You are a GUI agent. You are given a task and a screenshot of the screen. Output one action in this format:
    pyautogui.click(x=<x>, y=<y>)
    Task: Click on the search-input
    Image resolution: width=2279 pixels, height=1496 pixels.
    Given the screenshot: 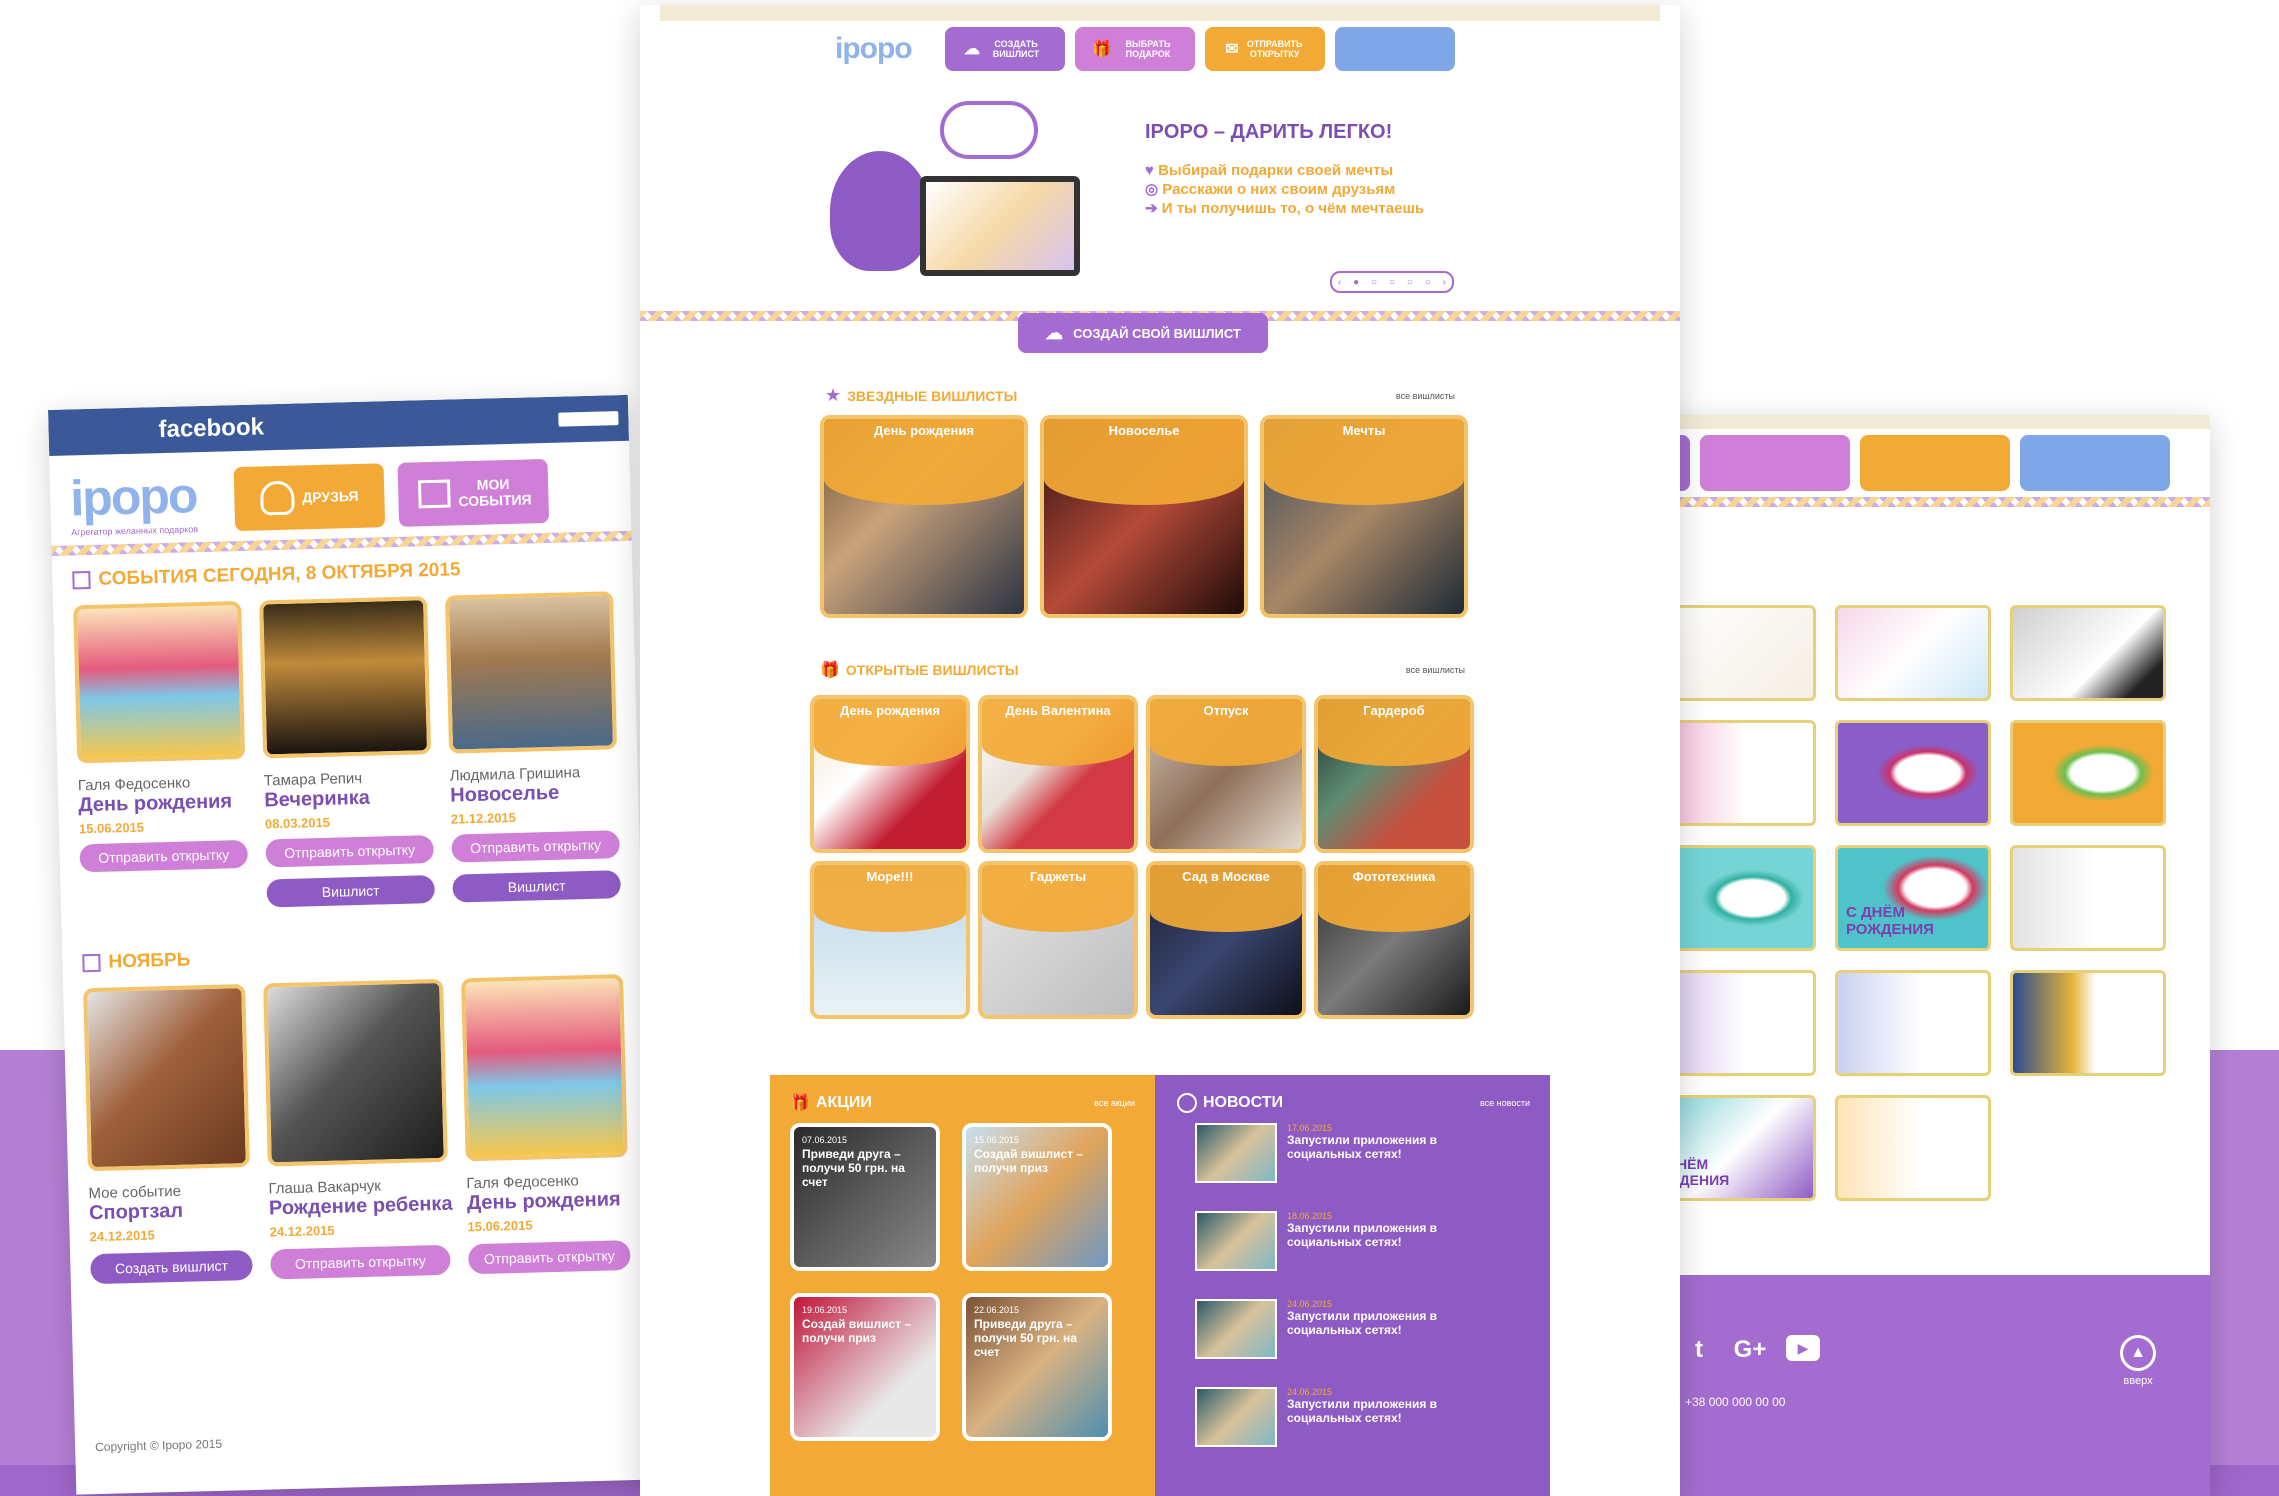 What is the action you would take?
    pyautogui.click(x=588, y=419)
    